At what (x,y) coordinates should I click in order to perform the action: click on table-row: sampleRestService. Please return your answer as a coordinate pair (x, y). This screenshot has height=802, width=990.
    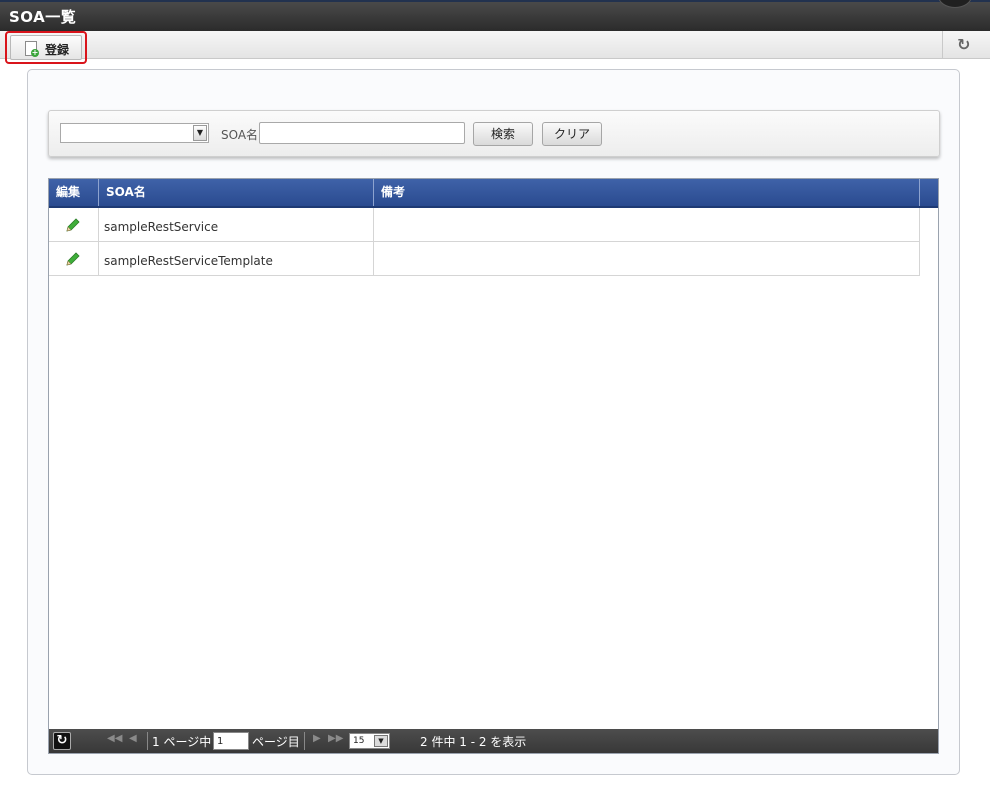
    Looking at the image, I should click on (484, 225).